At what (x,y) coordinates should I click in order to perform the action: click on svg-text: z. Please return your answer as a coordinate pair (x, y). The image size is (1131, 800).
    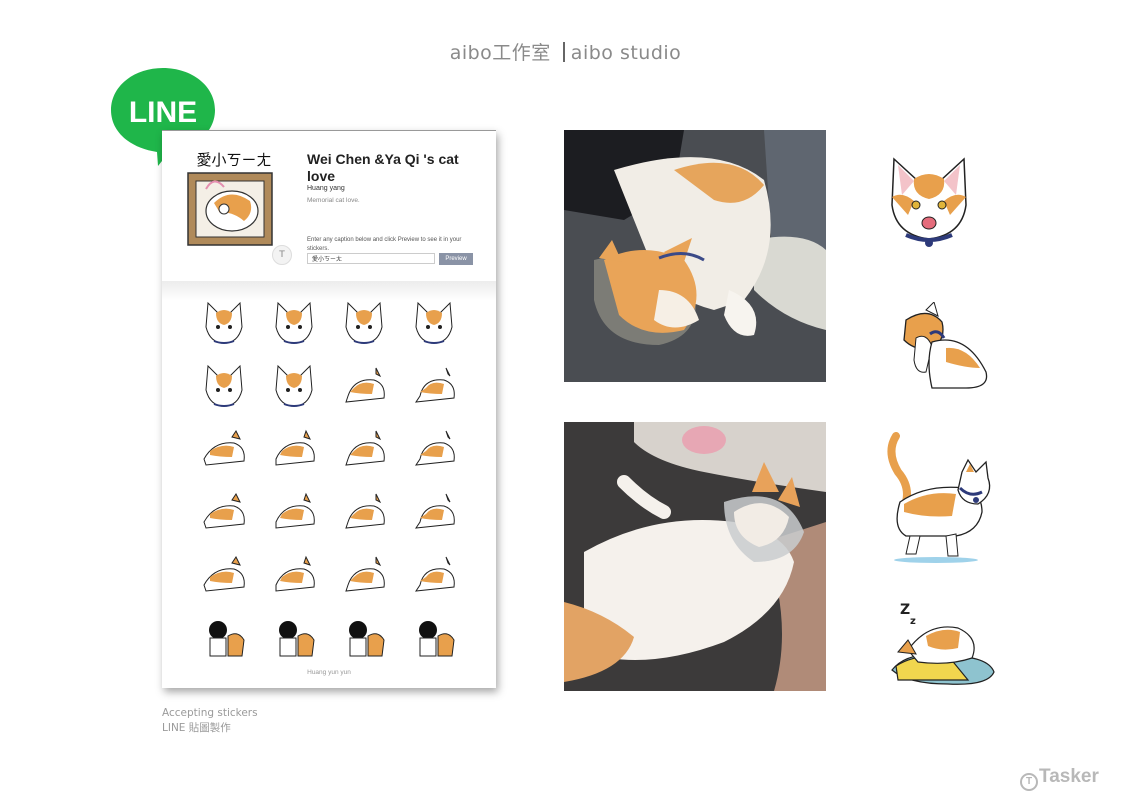
    Looking at the image, I should click on (913, 621).